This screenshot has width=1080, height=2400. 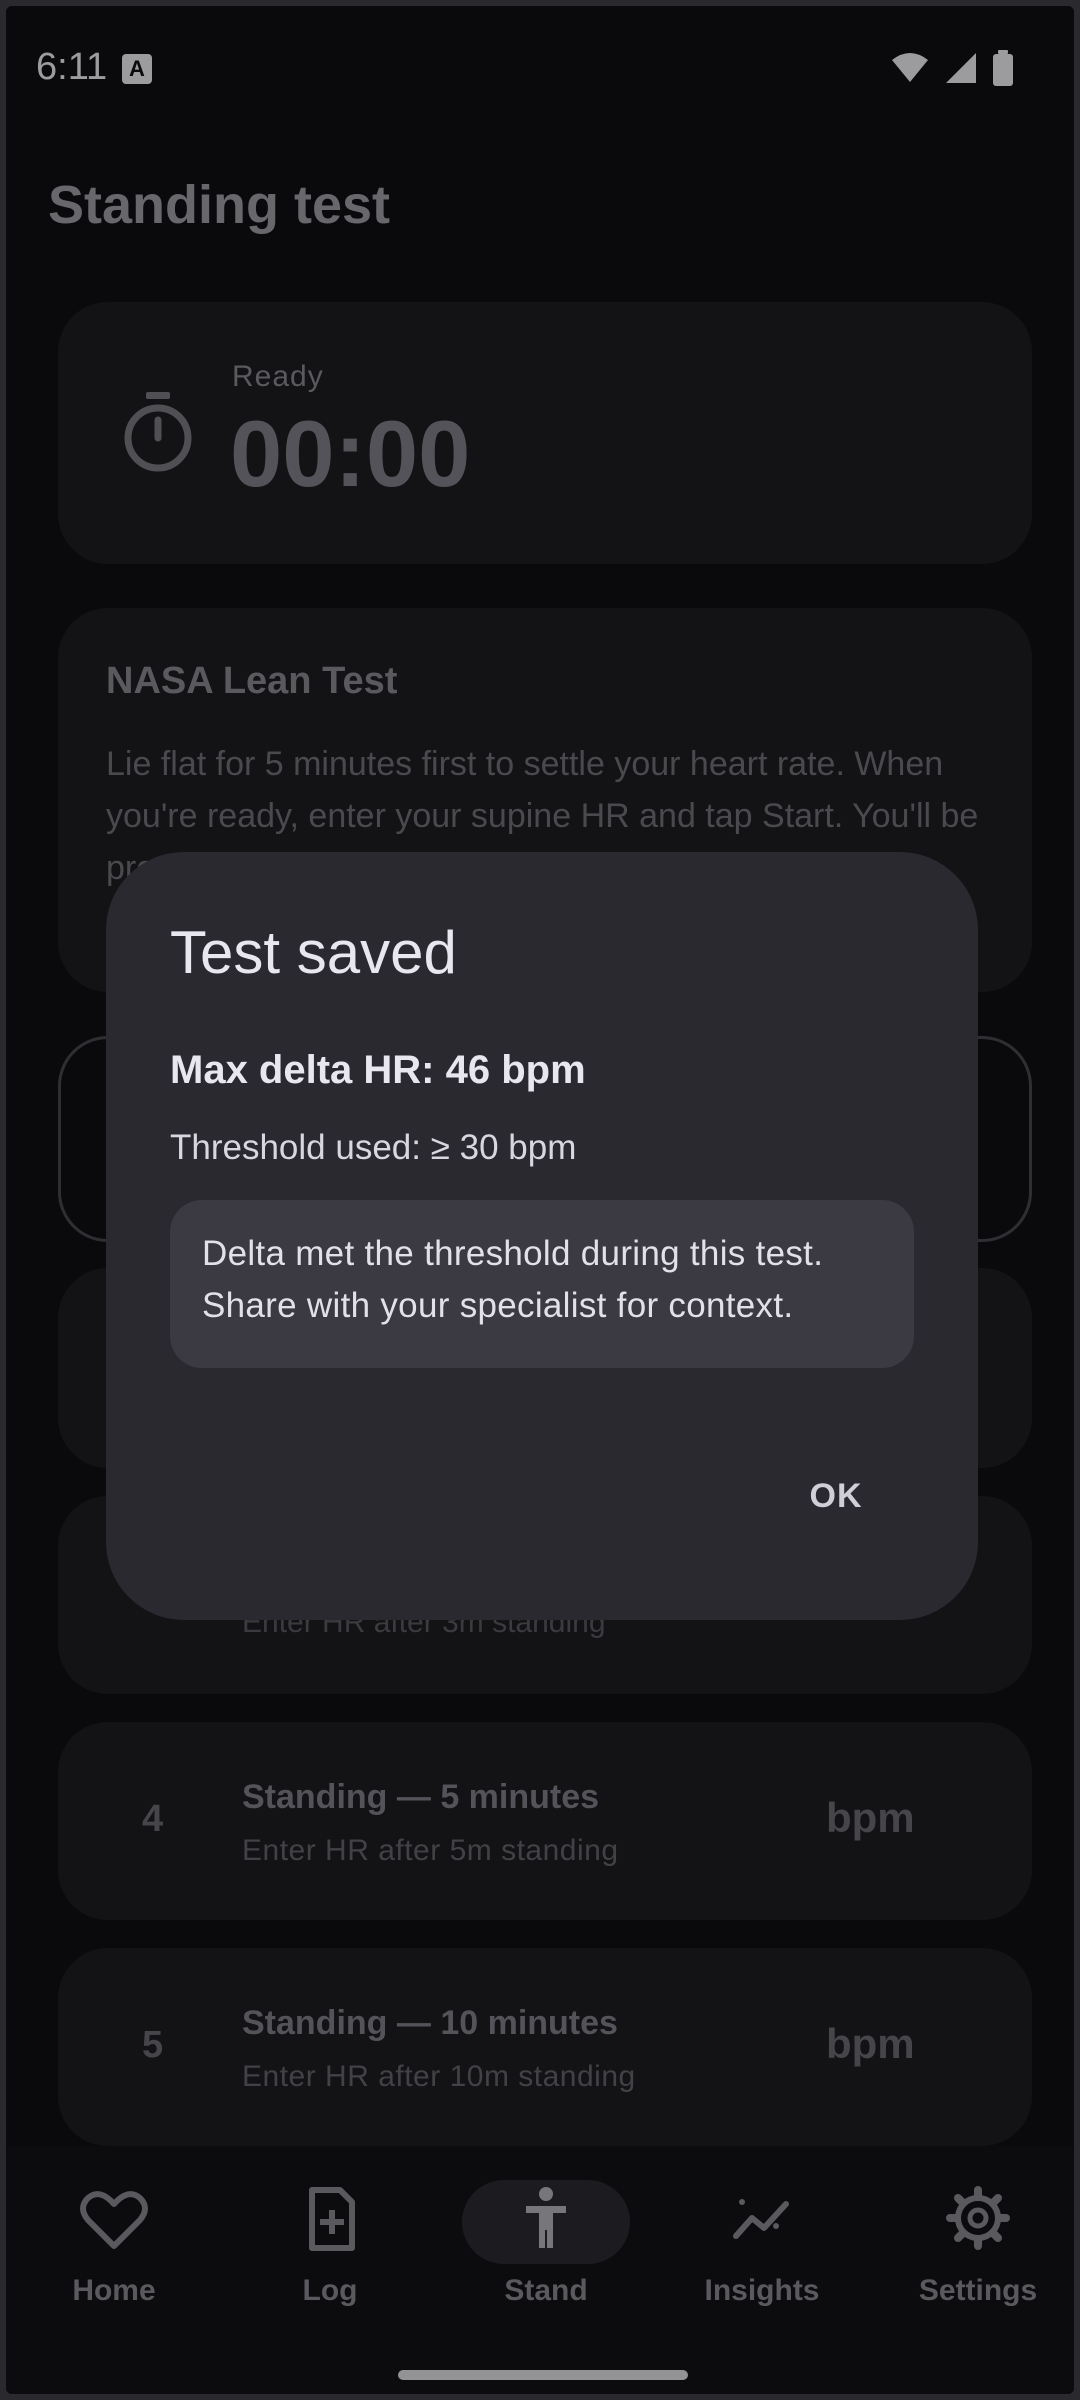 What do you see at coordinates (378, 1070) in the screenshot?
I see `max-delta-text: Max delta HR: 46 bpm` at bounding box center [378, 1070].